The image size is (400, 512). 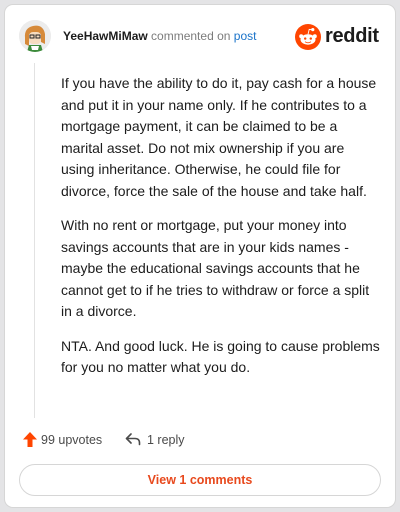 I want to click on reply-button: 1 reply, so click(x=160, y=440).